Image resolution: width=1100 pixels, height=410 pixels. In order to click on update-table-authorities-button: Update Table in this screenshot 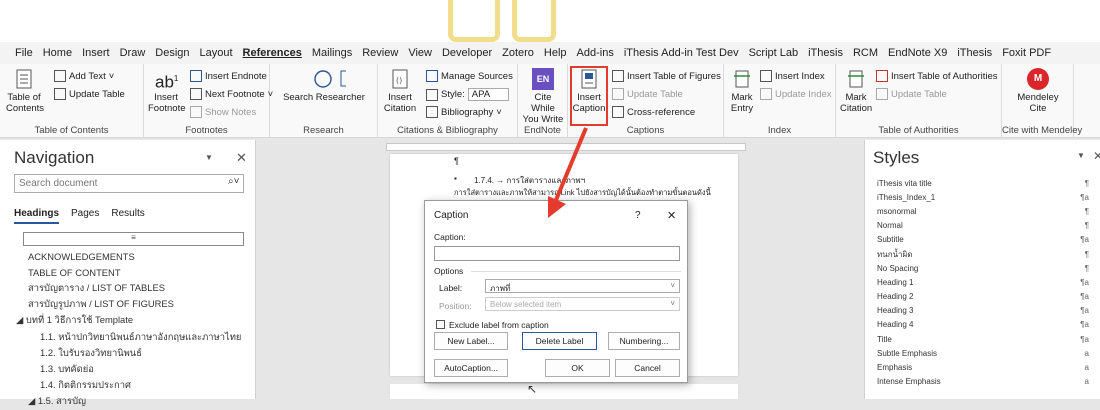, I will do `click(911, 94)`.